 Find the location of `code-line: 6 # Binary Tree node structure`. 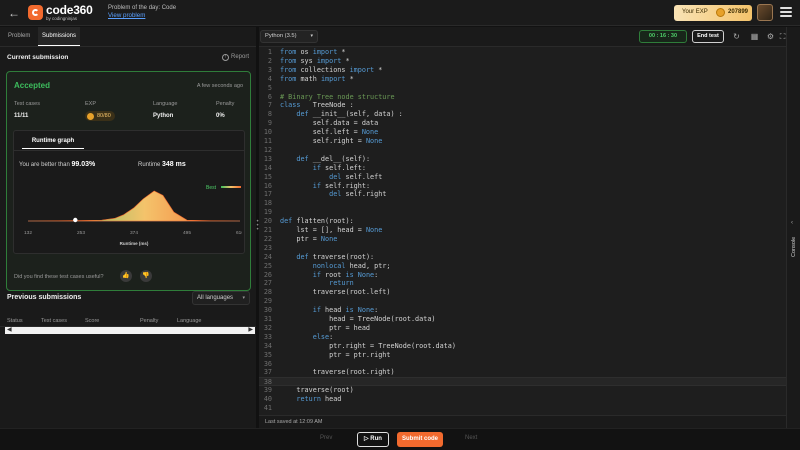

code-line: 6 # Binary Tree node structure is located at coordinates (522, 97).